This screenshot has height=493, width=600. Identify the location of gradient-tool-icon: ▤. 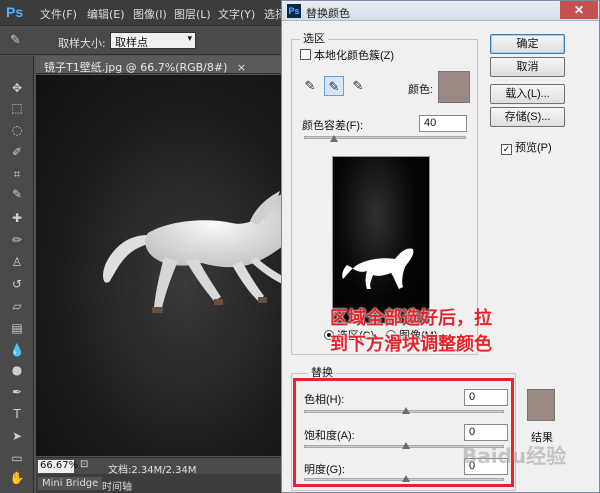
(17, 328).